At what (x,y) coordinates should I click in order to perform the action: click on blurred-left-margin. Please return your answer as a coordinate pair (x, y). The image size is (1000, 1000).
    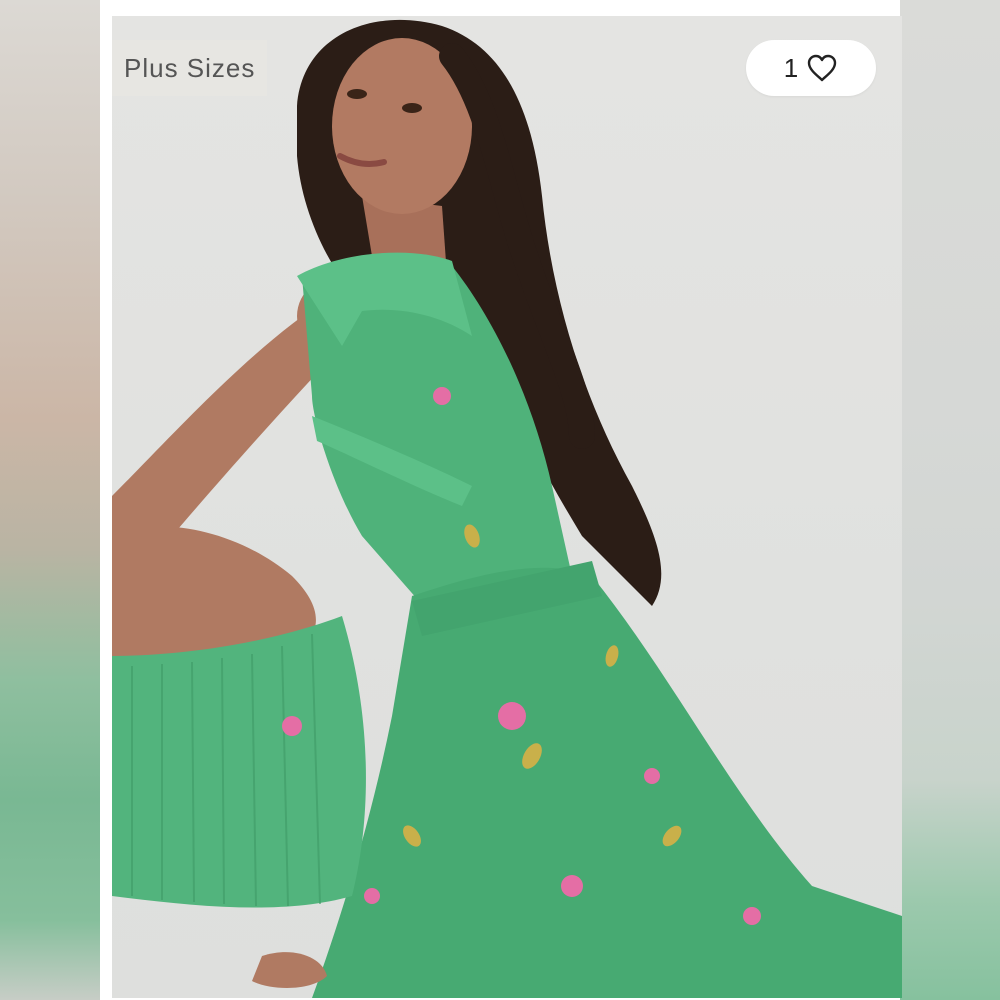
    Looking at the image, I should click on (50, 500).